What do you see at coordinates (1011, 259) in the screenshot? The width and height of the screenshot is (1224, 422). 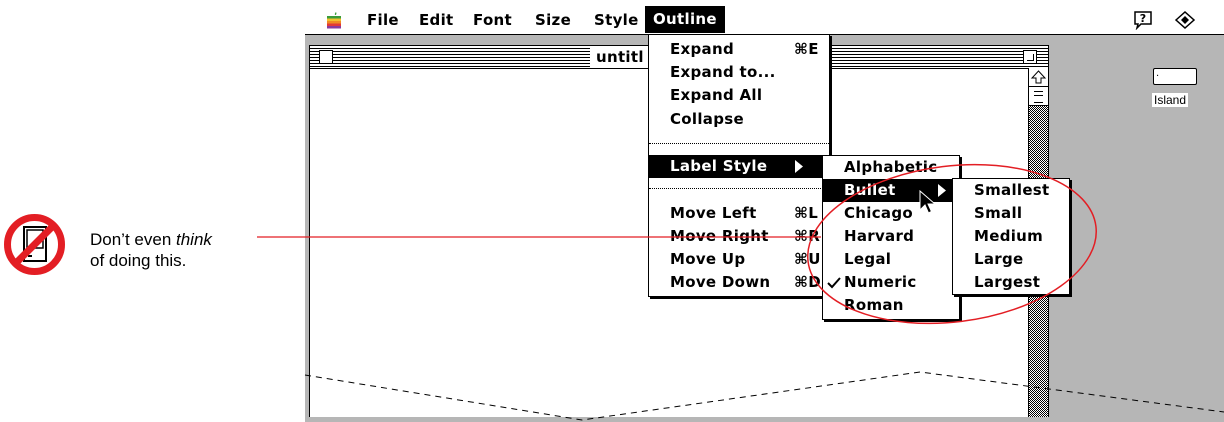 I see `menu-item-large: Large` at bounding box center [1011, 259].